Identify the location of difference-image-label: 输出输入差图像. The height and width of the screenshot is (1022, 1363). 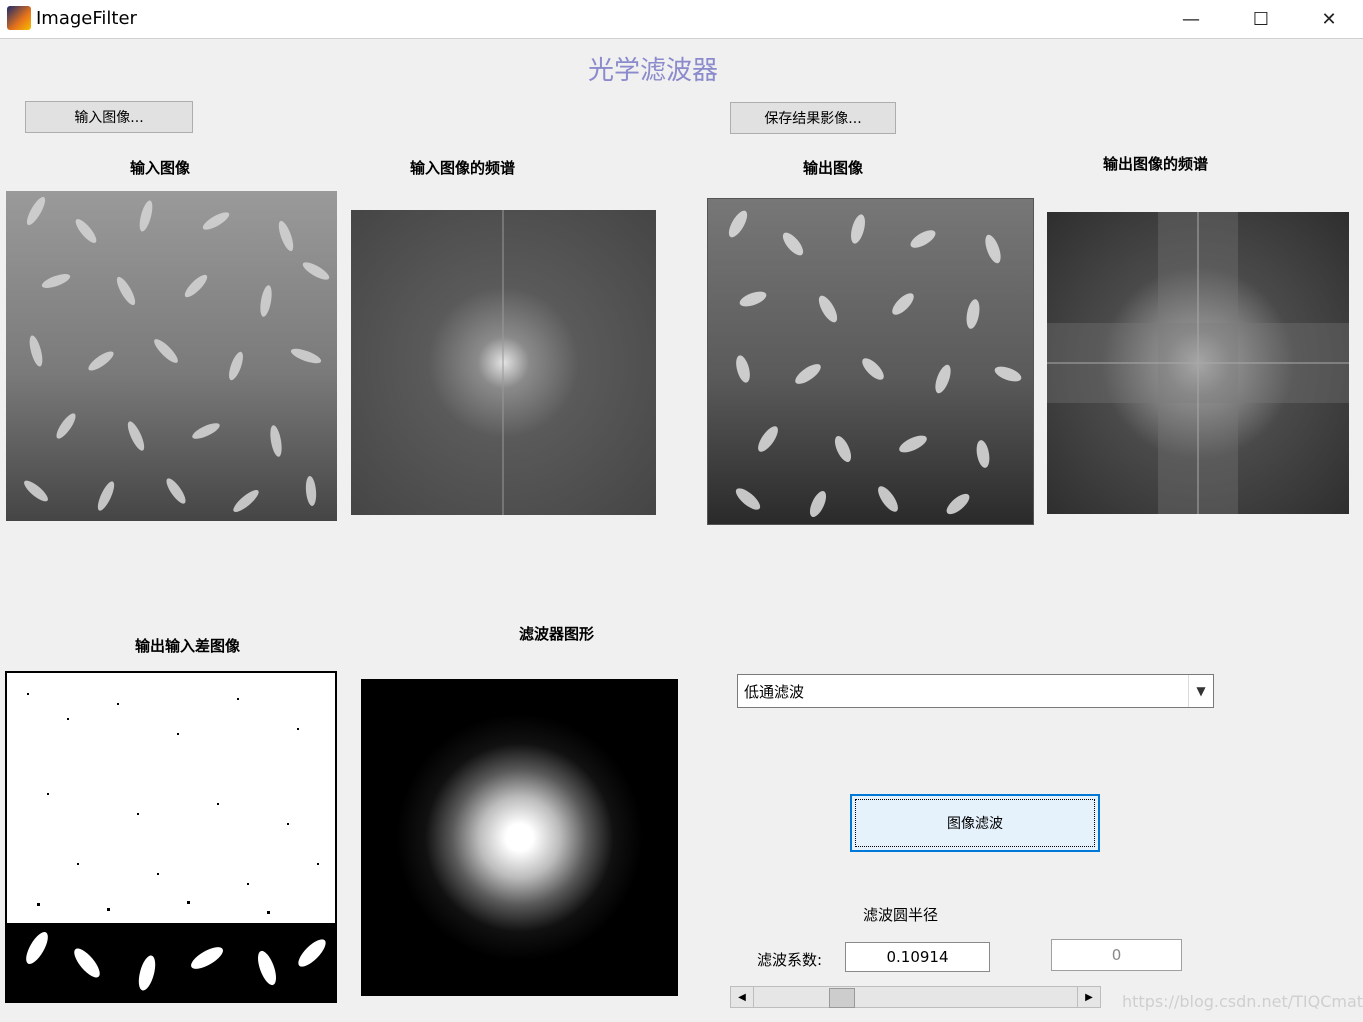
(188, 646).